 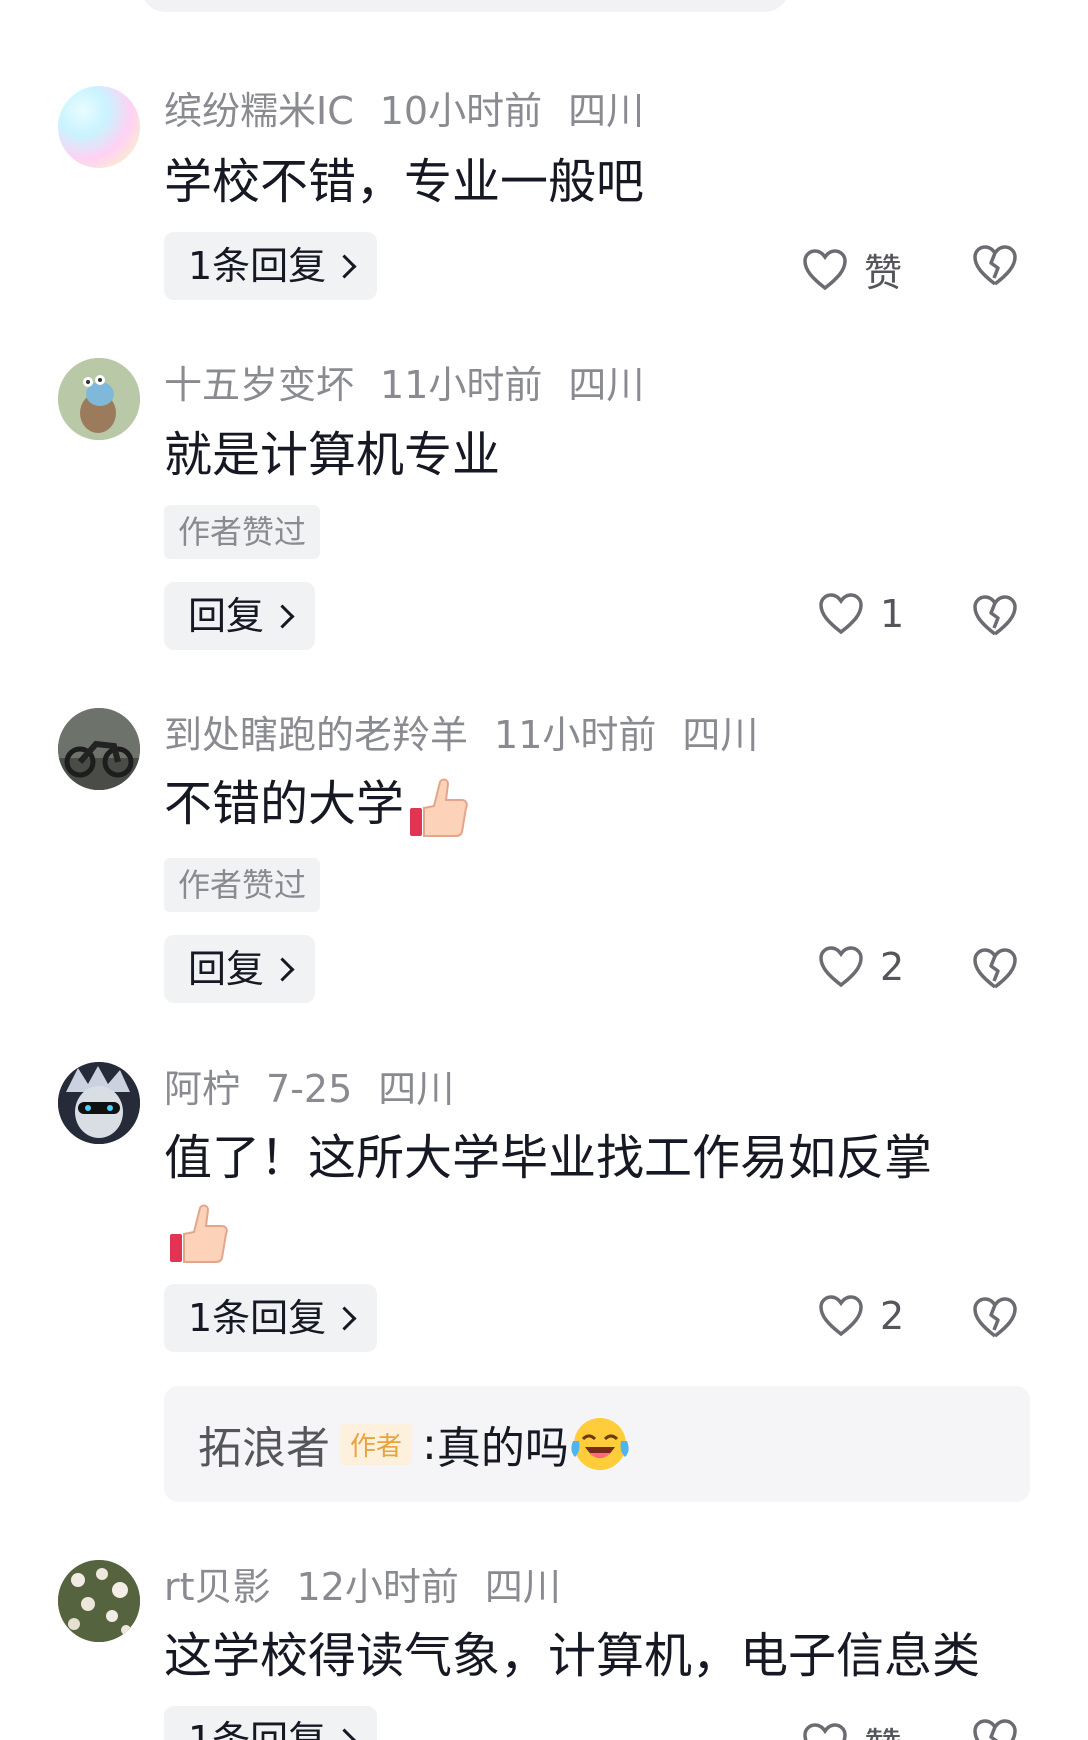 What do you see at coordinates (600, 1444) in the screenshot?
I see `laughing-crying-emoji-icon` at bounding box center [600, 1444].